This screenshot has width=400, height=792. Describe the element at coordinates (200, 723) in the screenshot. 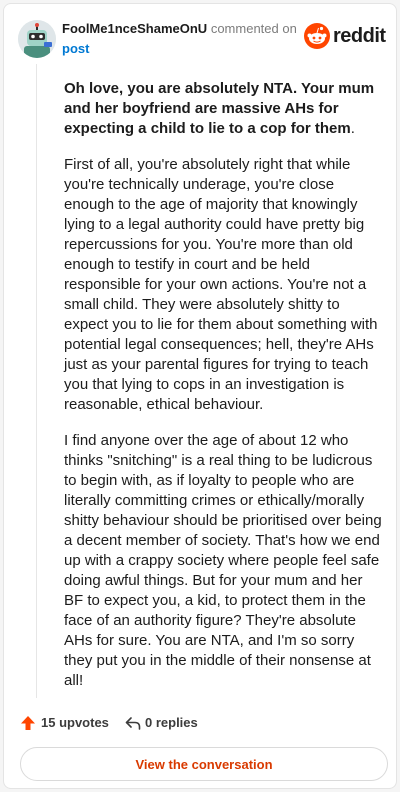

I see `comment-footer: 15 upvotes 0 replies` at that location.